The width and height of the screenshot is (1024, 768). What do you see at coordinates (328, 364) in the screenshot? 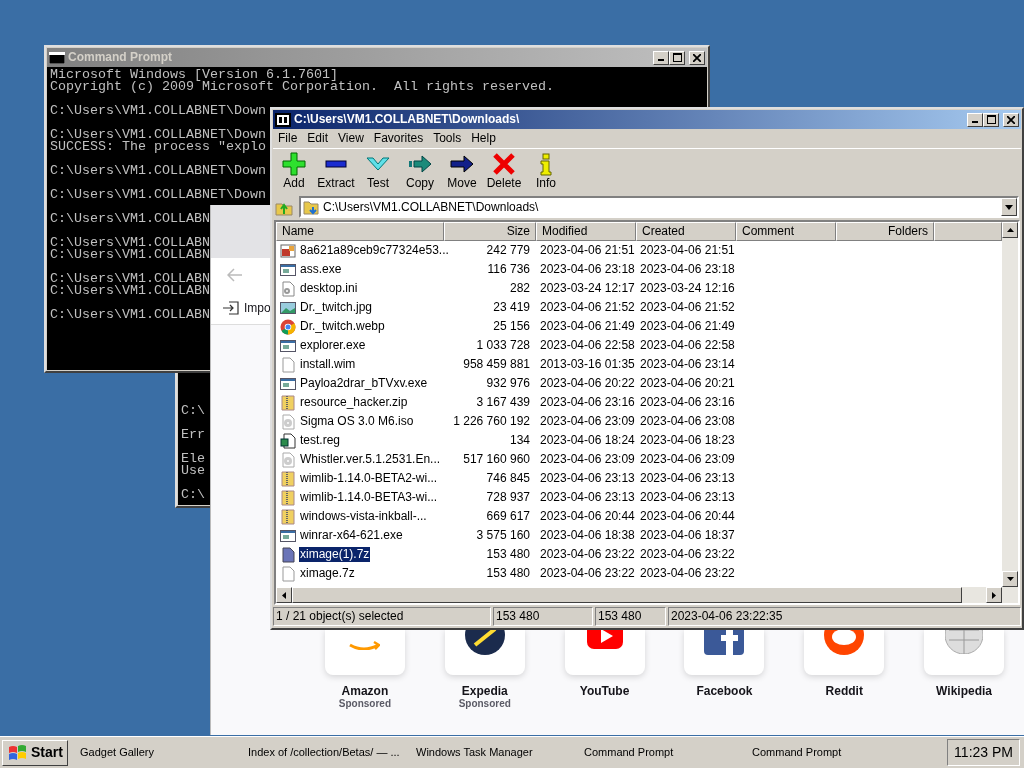
I see `file-name: install.wim` at bounding box center [328, 364].